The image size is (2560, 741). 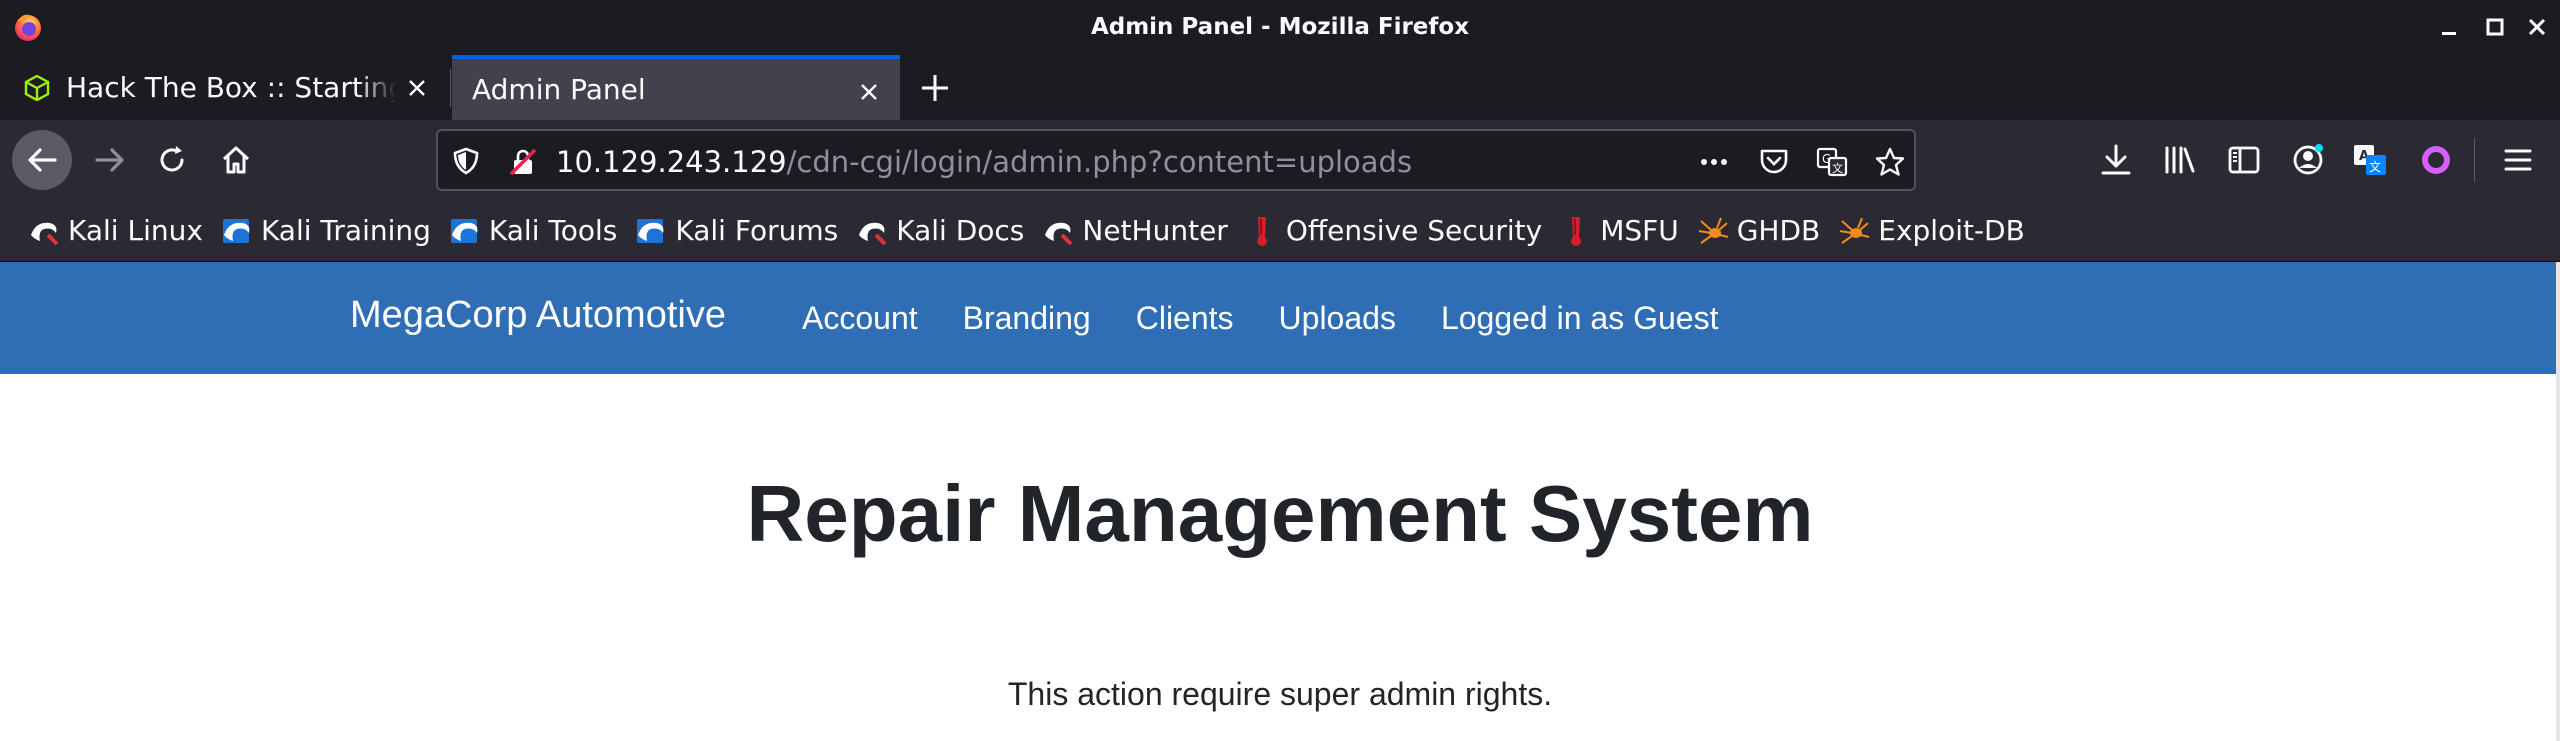 I want to click on bookmark-label: Offensive Security, so click(x=1414, y=230).